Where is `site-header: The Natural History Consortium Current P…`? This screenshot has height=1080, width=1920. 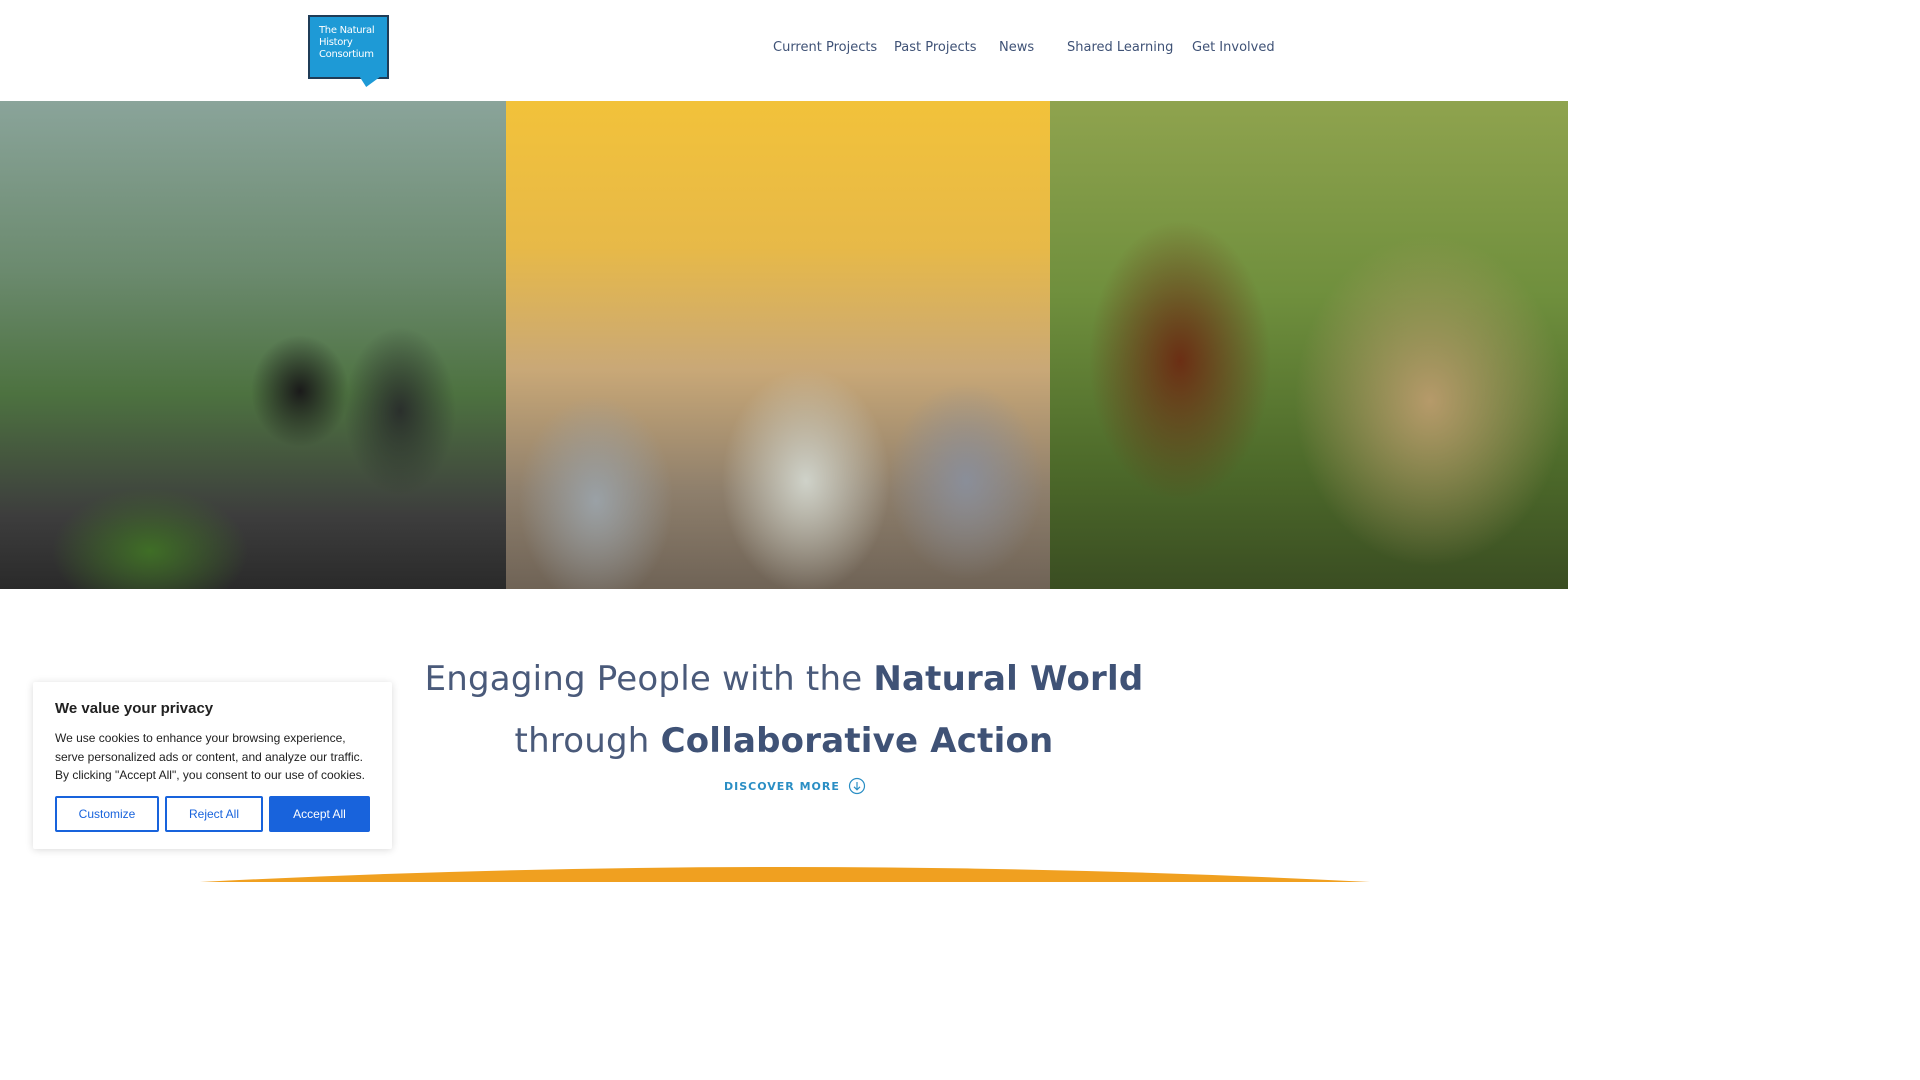
site-header: The Natural History Consortium Current P… is located at coordinates (784, 50).